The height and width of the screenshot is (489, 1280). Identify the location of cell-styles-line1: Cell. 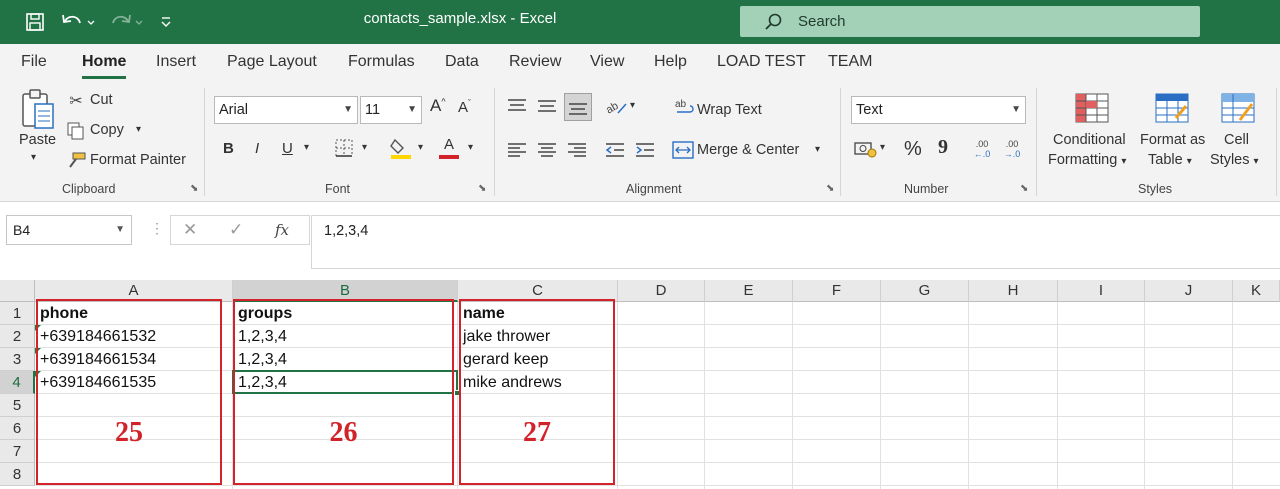
(1236, 140).